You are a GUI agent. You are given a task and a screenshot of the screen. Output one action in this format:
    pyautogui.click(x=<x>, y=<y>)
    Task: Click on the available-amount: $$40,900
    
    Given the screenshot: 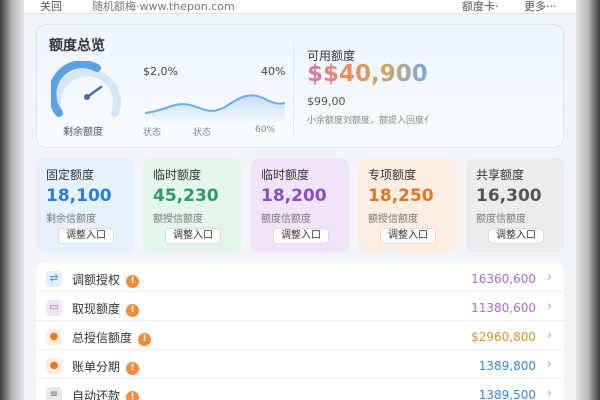 What is the action you would take?
    pyautogui.click(x=367, y=74)
    